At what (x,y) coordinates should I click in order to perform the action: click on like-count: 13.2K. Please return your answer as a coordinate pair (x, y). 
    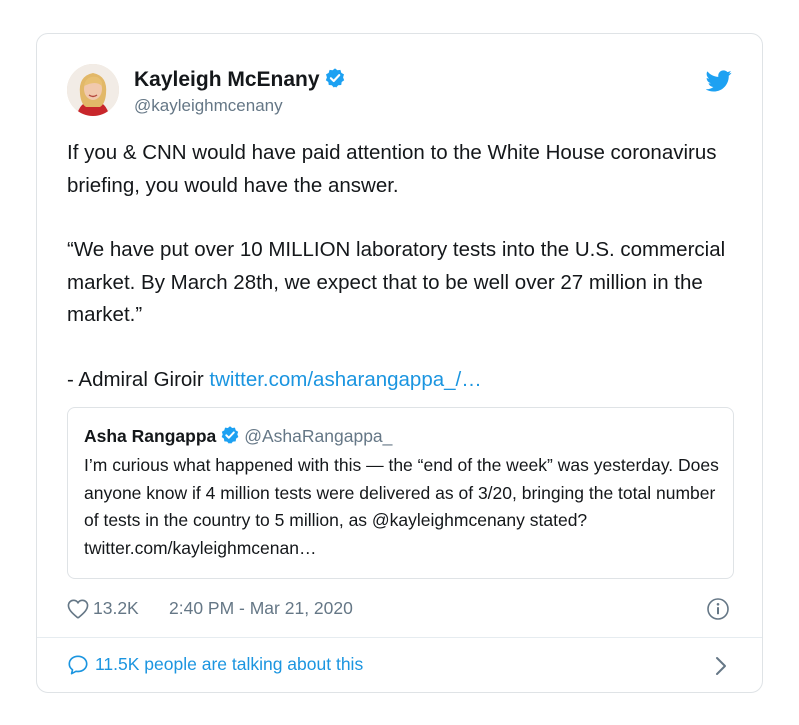
    Looking at the image, I should click on (116, 608).